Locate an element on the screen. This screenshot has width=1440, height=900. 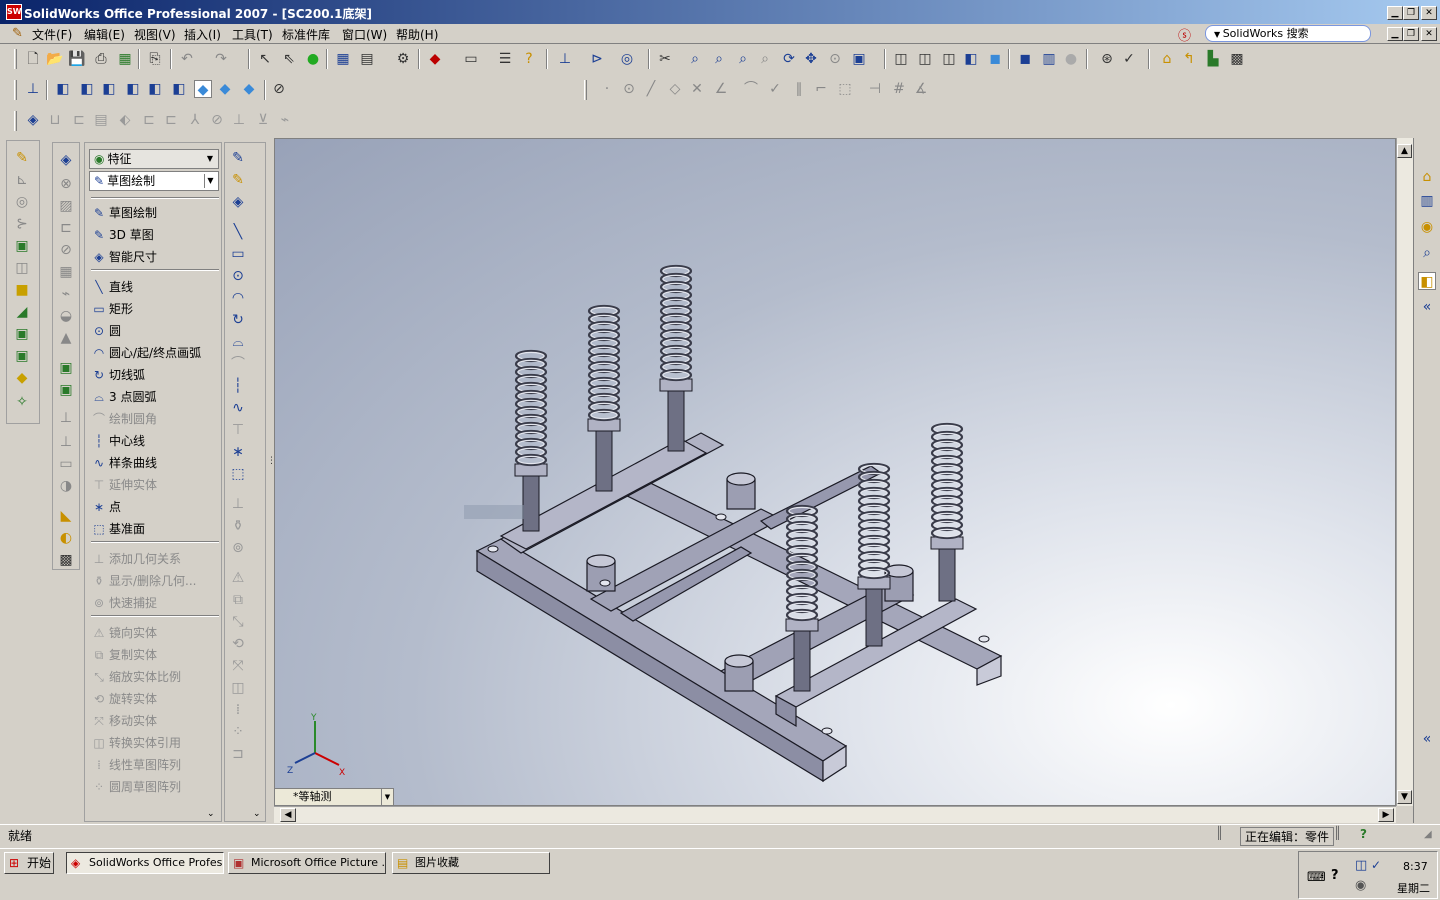
display-relations-icon: ⚱ is located at coordinates (238, 526).